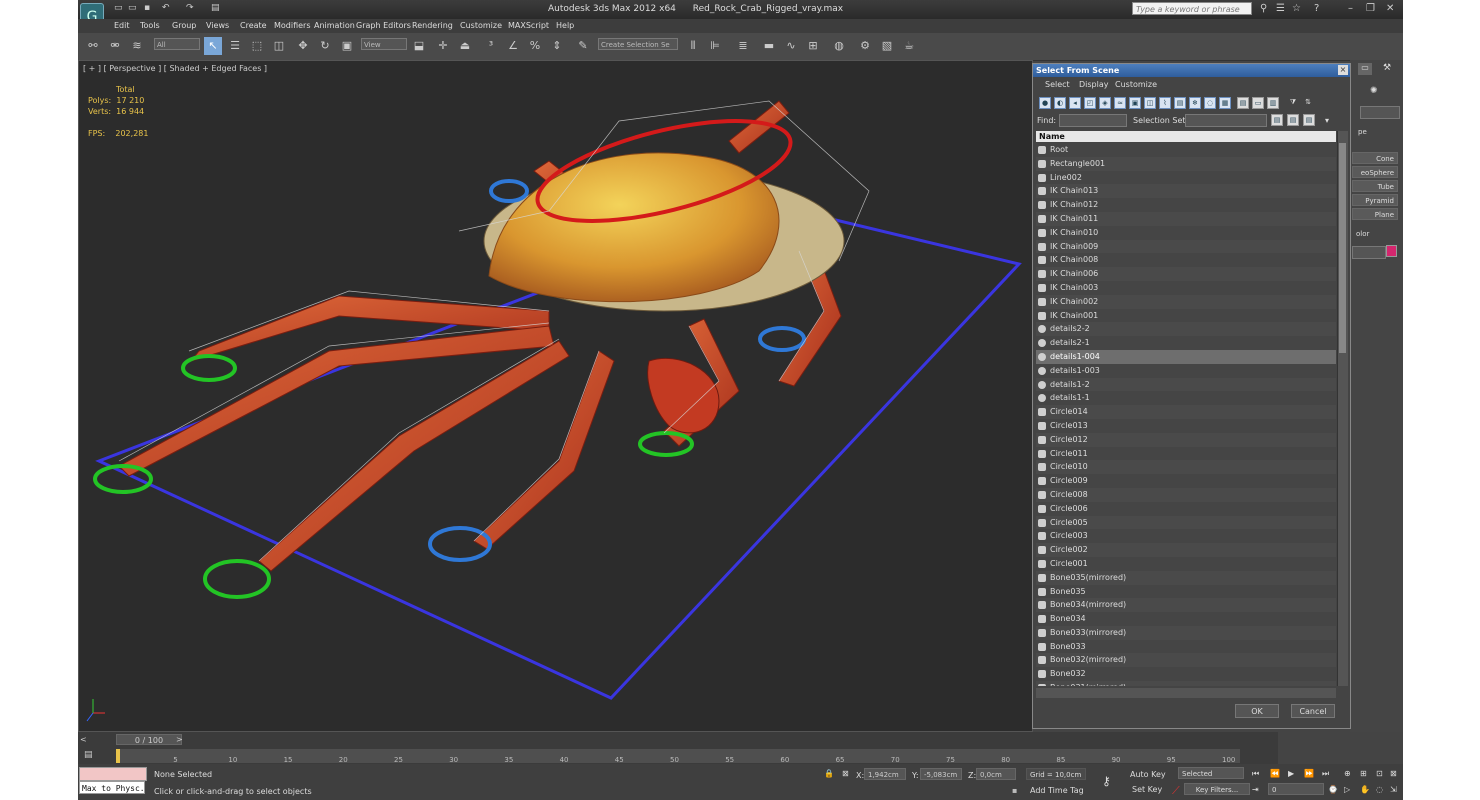 This screenshot has height=800, width=1480. I want to click on list-item: Circle002, so click(1186, 550).